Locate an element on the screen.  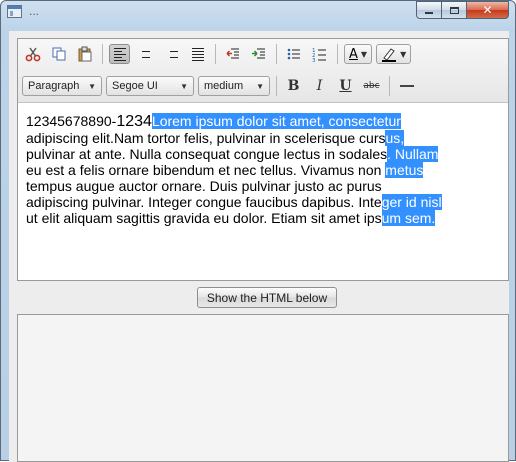
copy-button is located at coordinates (58, 54).